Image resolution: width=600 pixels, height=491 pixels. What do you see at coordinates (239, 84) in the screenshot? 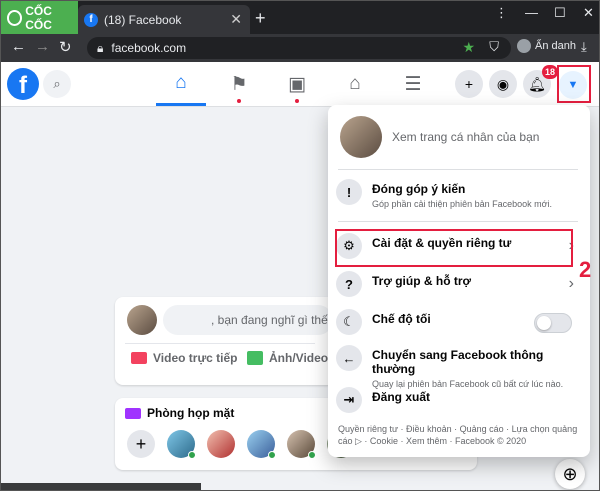
I see `flag-icon: ⚑` at bounding box center [239, 84].